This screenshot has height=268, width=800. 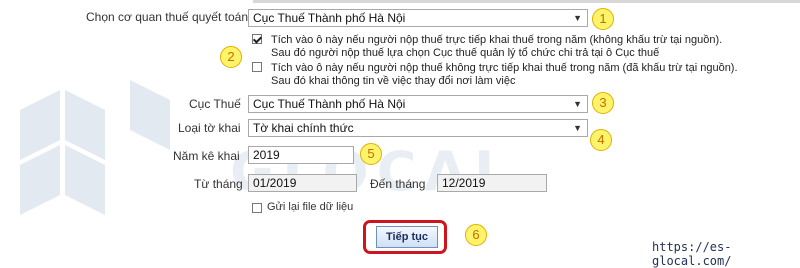 What do you see at coordinates (206, 156) in the screenshot?
I see `year-label: Năm kê khai` at bounding box center [206, 156].